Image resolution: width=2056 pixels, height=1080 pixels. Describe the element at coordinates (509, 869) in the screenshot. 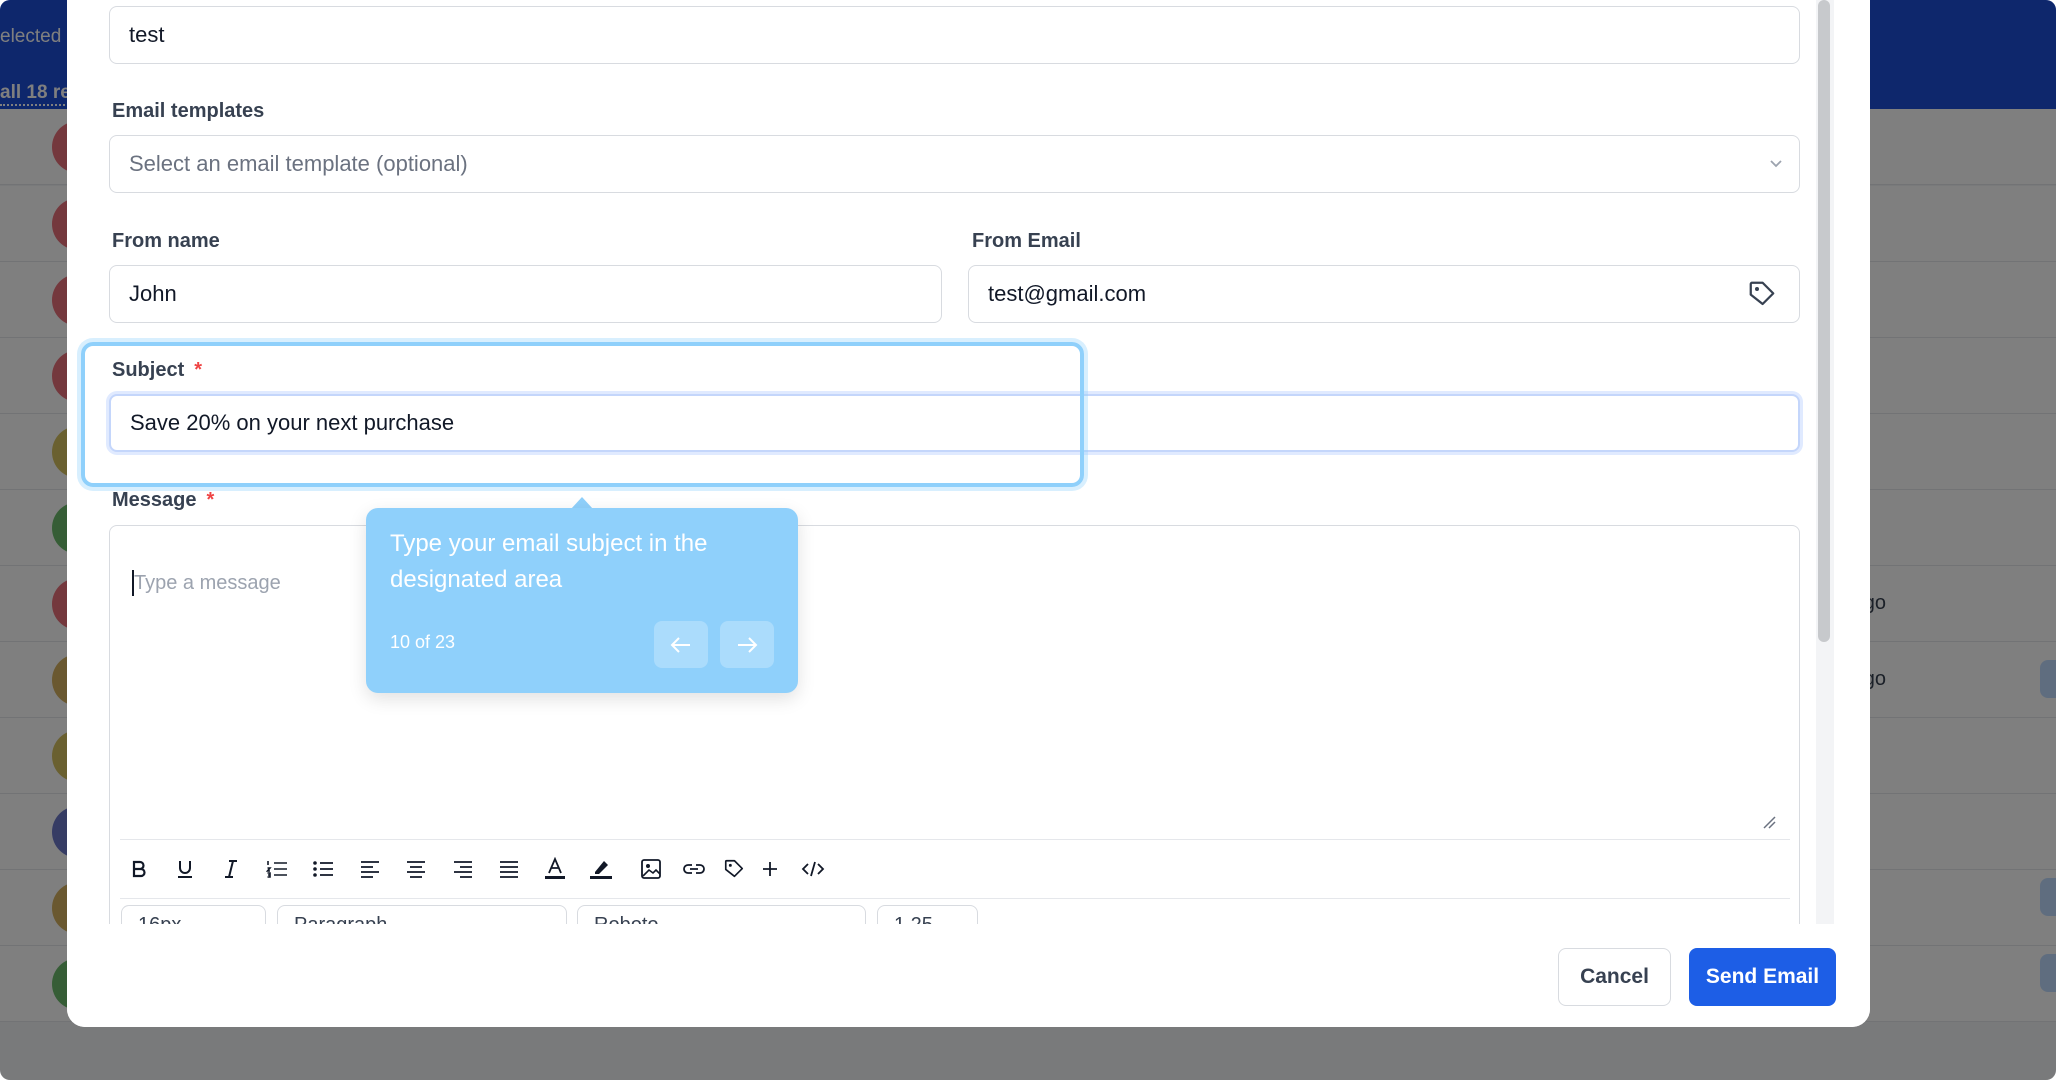

I see `align-justify-icon` at that location.